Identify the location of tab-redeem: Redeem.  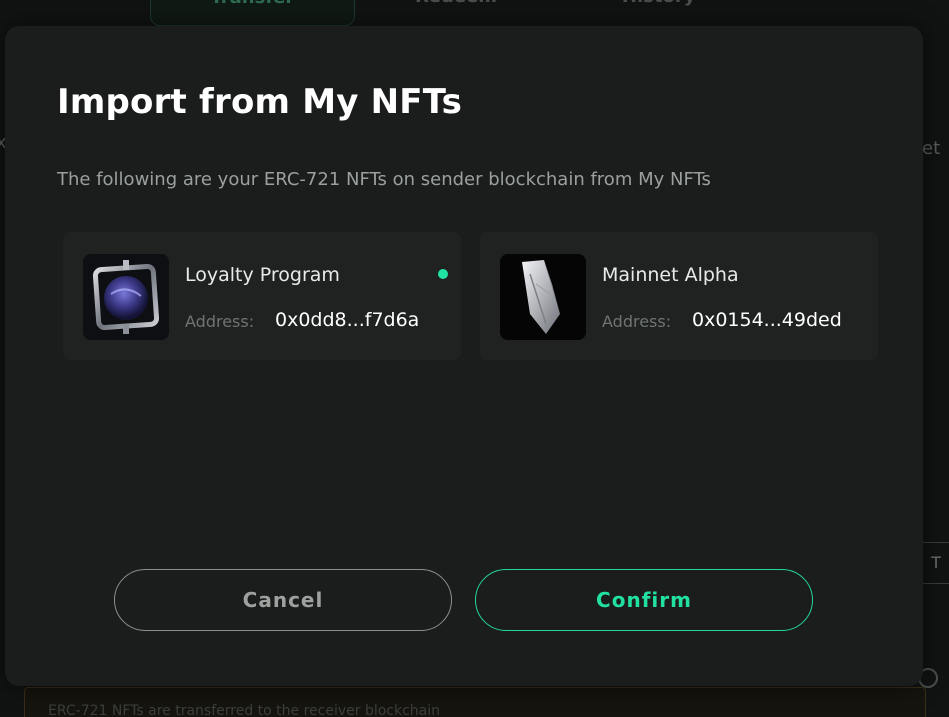
(456, 13).